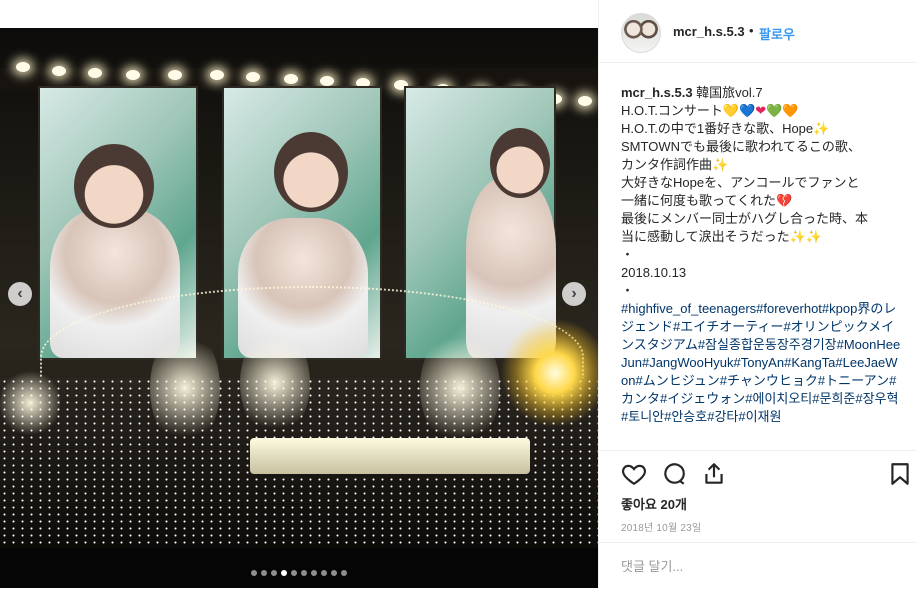 The image size is (917, 589). I want to click on caption-line: SMTOWNでも最後に歌われてるこの歌、, so click(741, 146).